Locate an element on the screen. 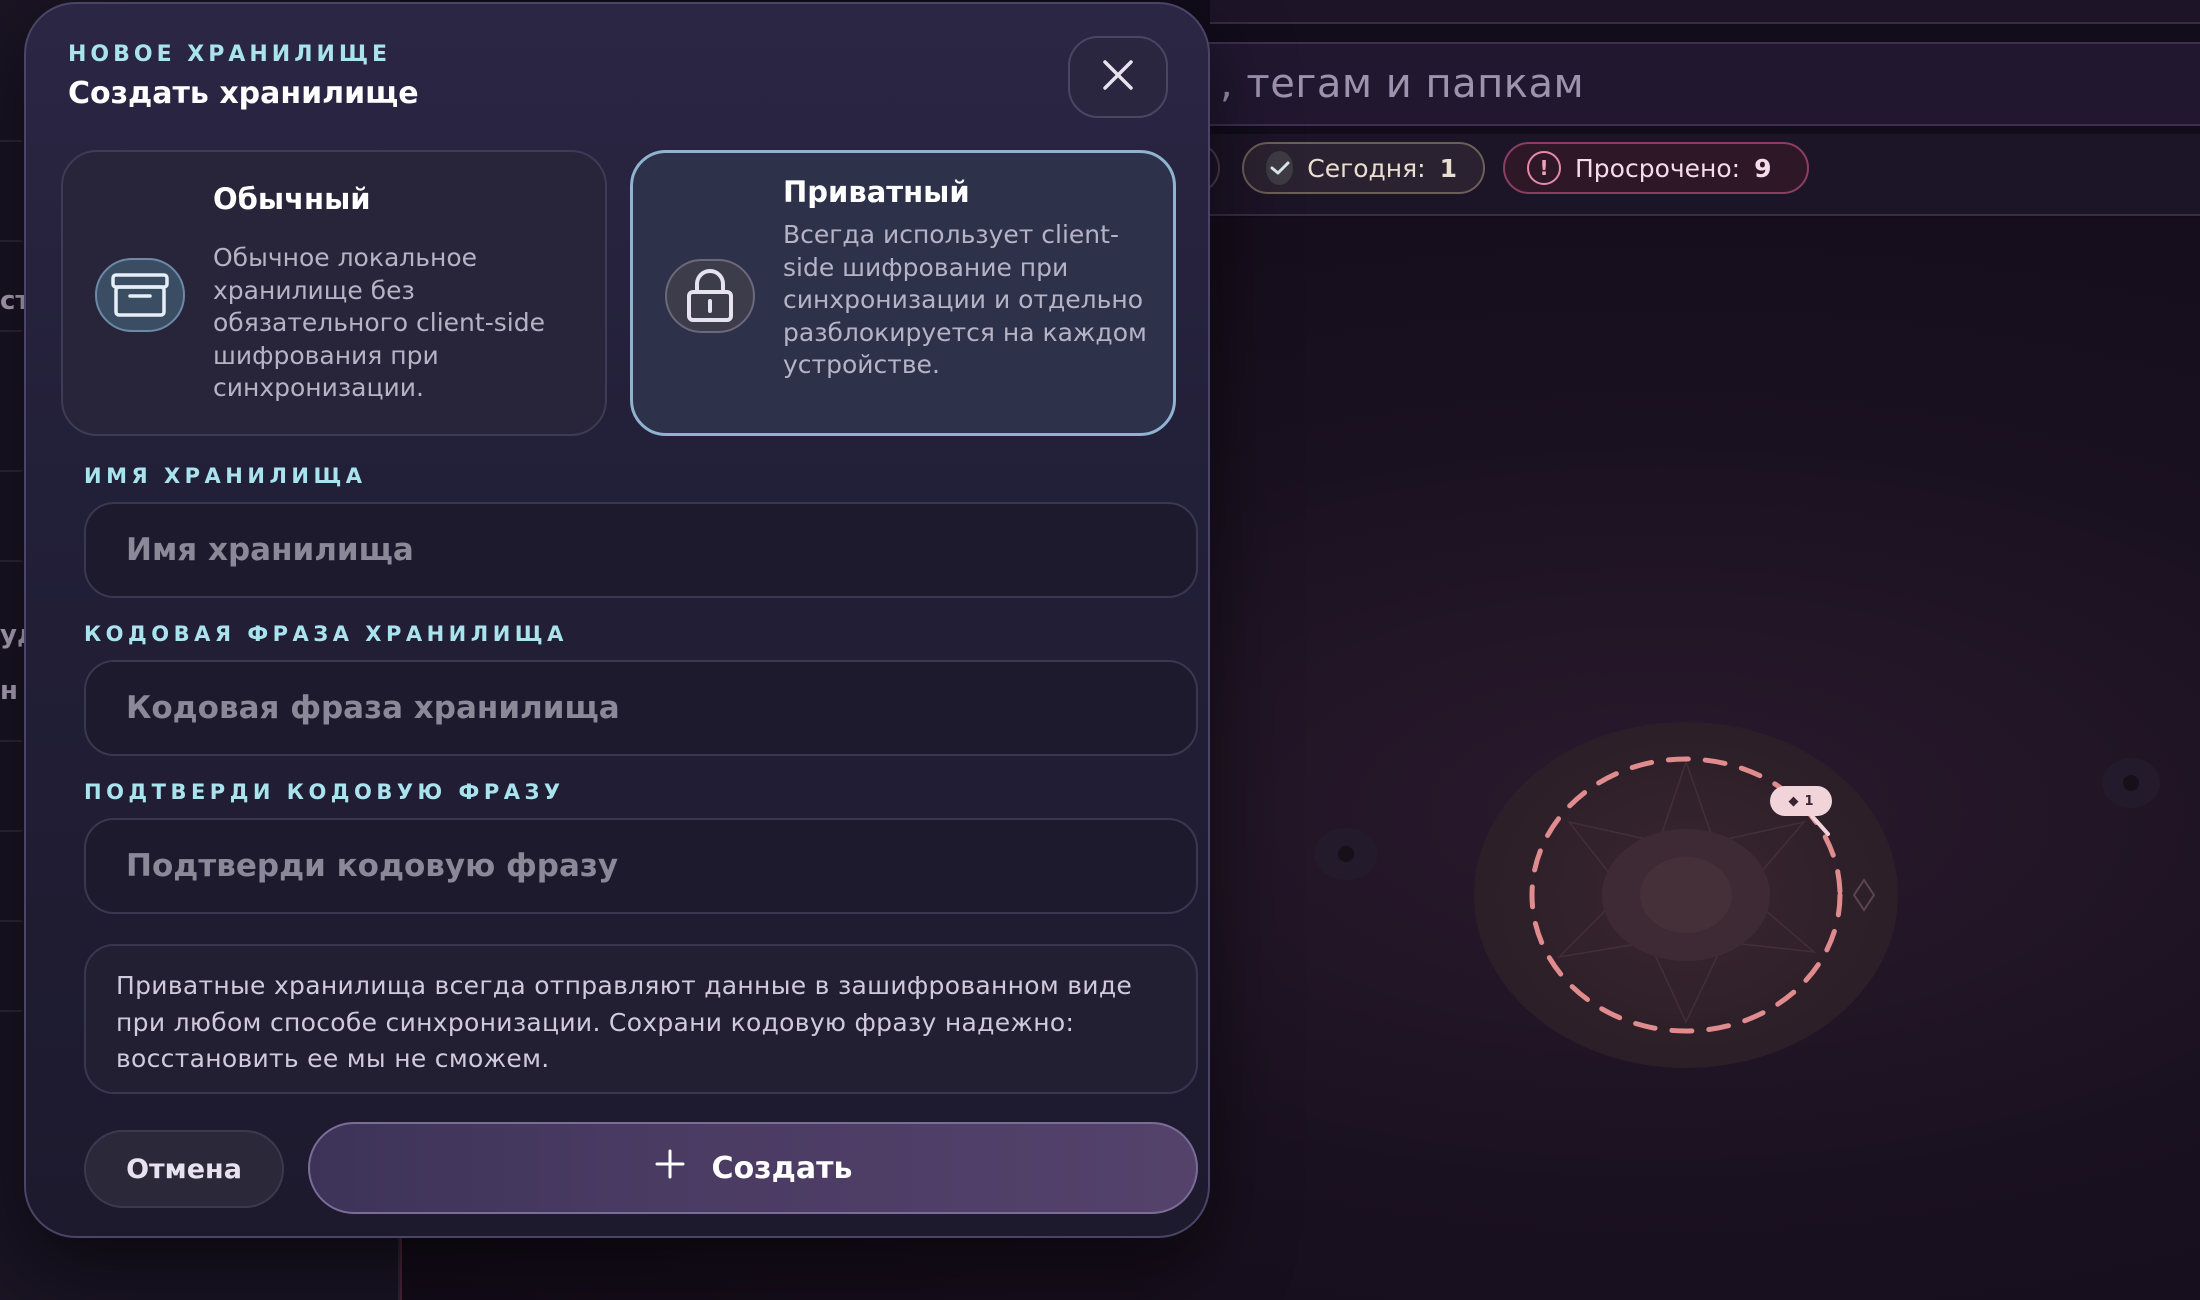 The image size is (2200, 1300). orb-badge-count: 1 is located at coordinates (1809, 801).